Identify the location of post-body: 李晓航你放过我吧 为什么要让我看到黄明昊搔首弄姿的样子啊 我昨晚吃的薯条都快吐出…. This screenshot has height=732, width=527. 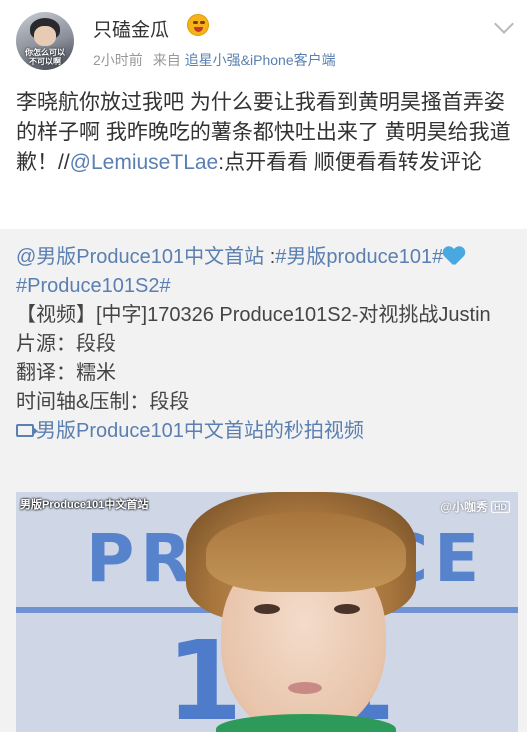
(265, 133).